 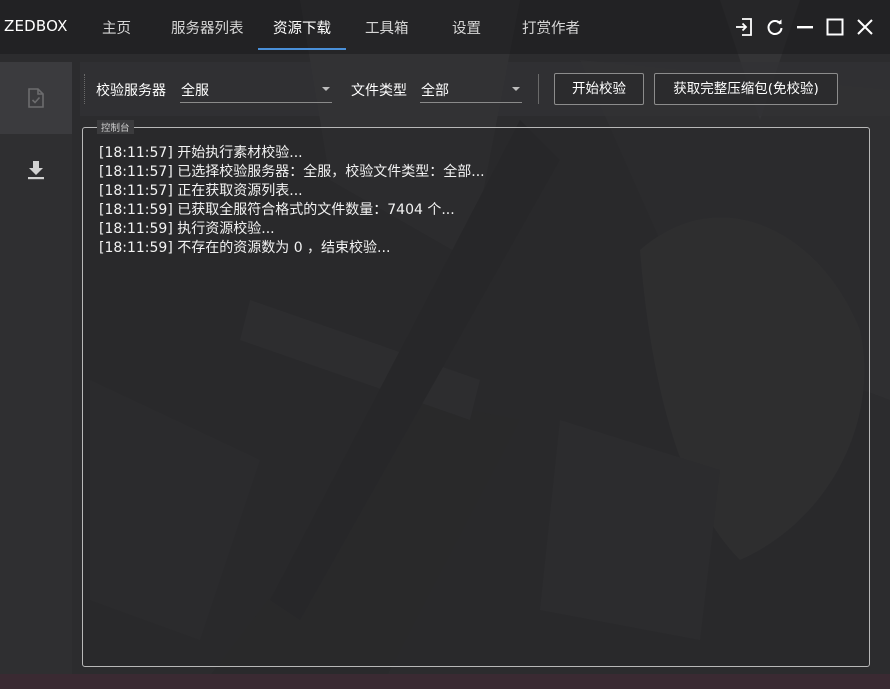 I want to click on close-button, so click(x=865, y=27).